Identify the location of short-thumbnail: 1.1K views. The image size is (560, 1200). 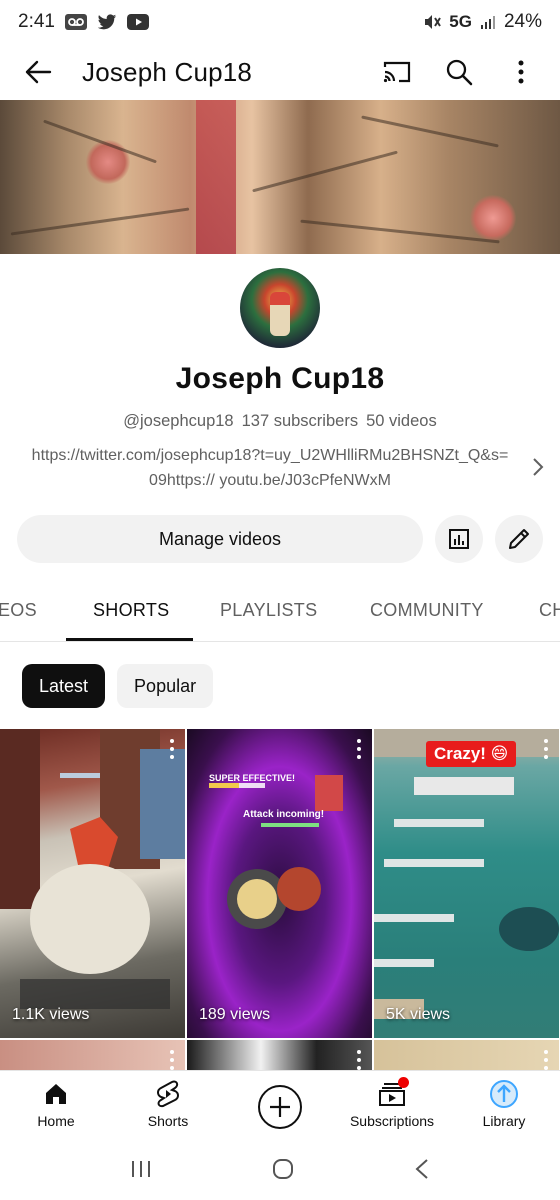
(92, 883).